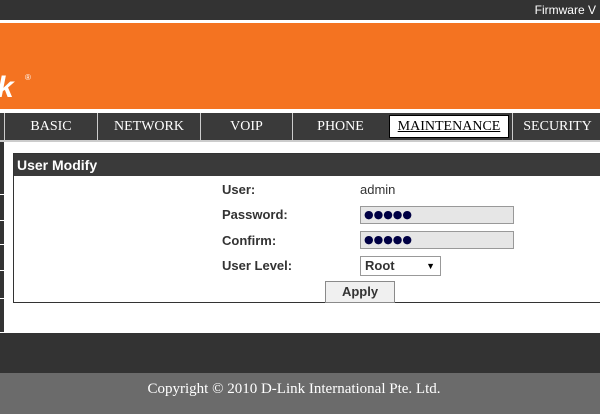 This screenshot has width=600, height=414. I want to click on chevron-down-icon: ▼, so click(430, 266).